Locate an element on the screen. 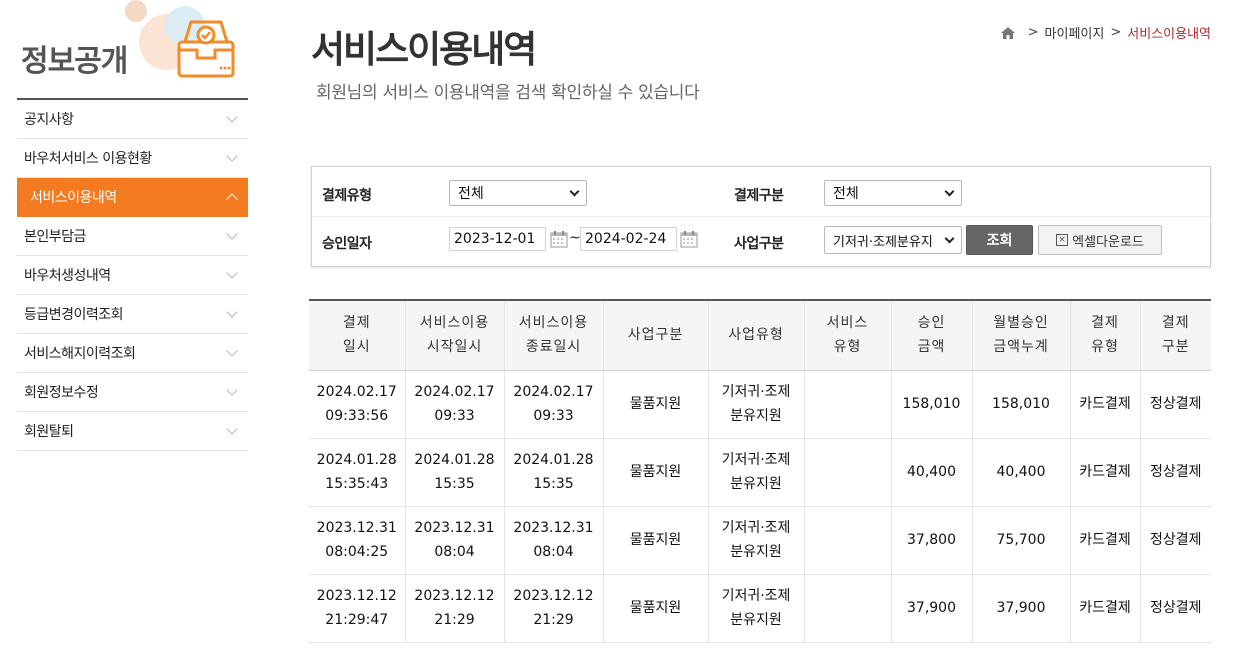  end-datetime-cell: 2024.02.17 09:33 is located at coordinates (553, 404).